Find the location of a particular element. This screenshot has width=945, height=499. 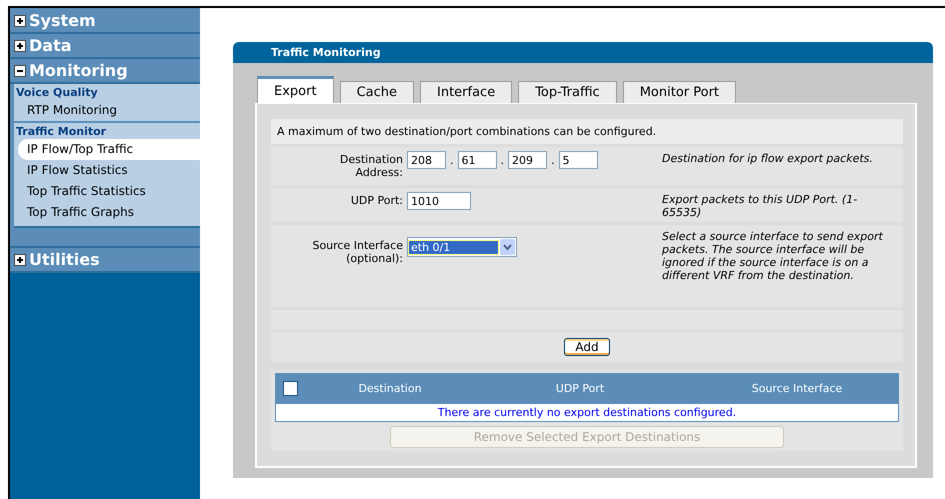

octet-field: 209 is located at coordinates (527, 160).